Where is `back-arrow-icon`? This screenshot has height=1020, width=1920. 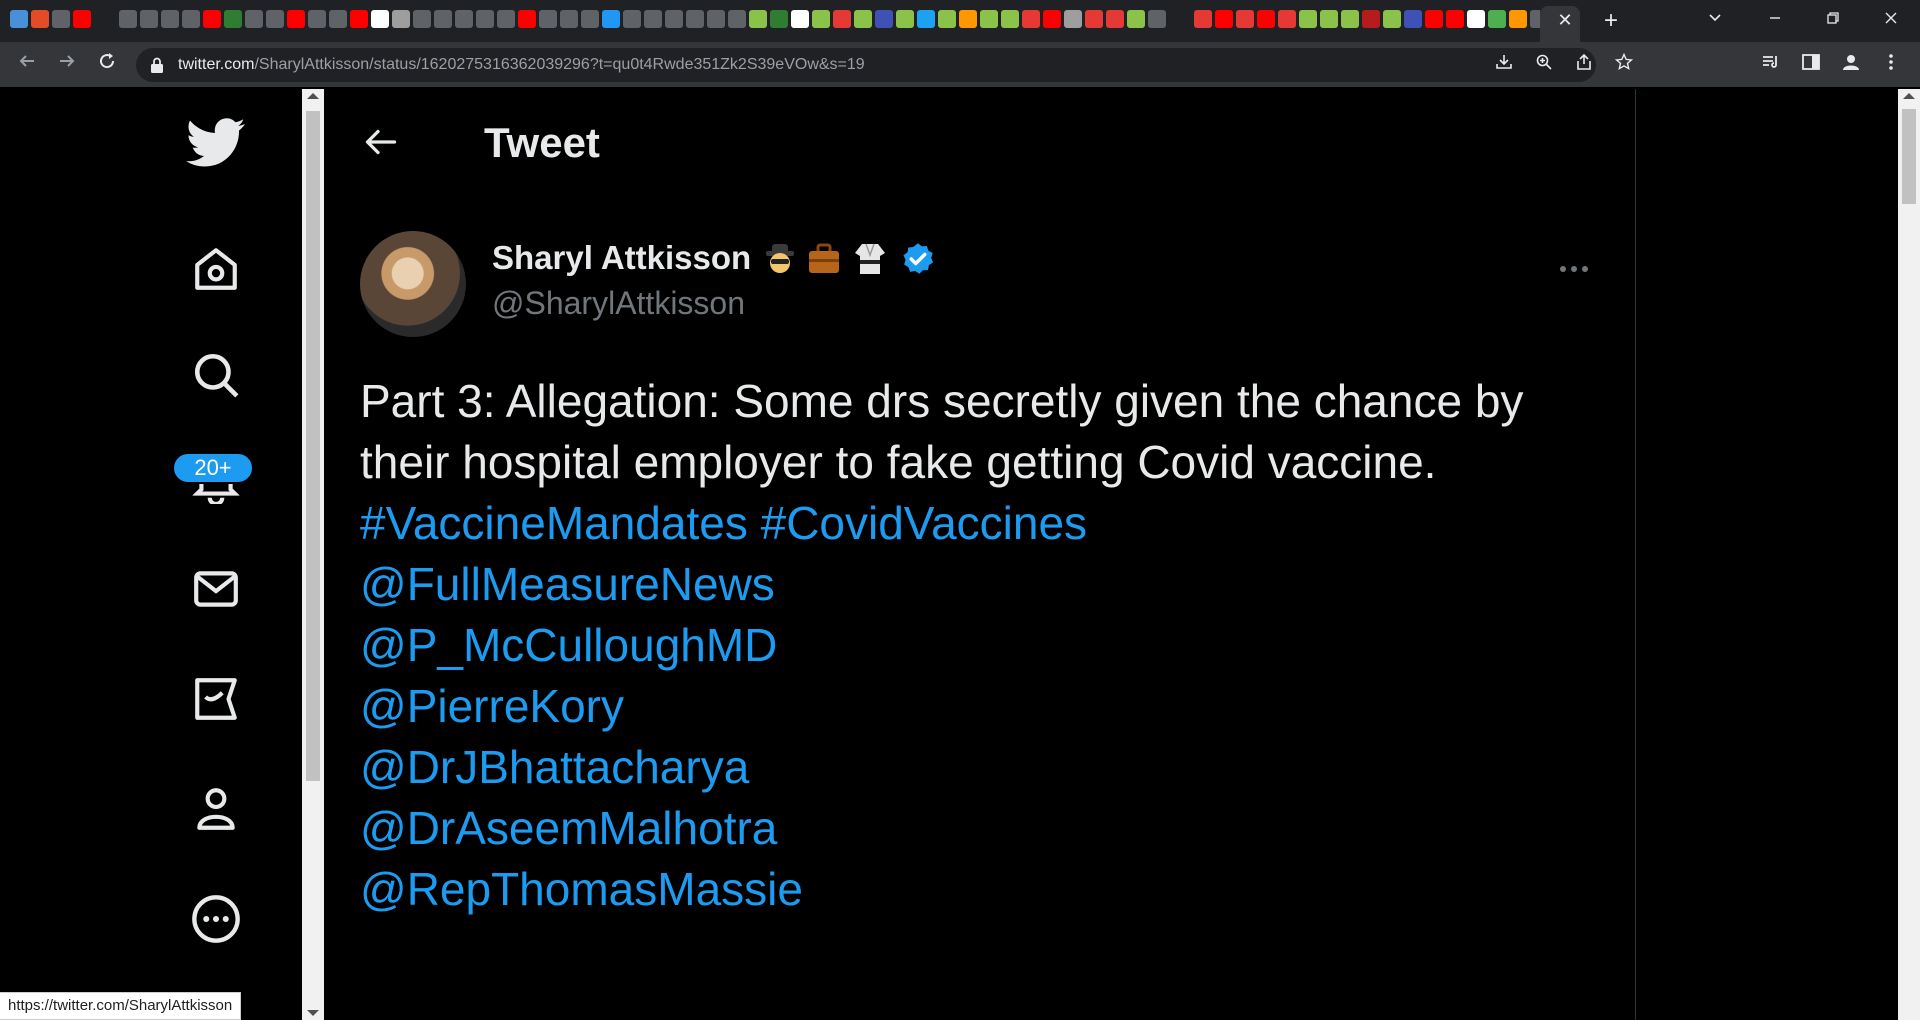 back-arrow-icon is located at coordinates (381, 142).